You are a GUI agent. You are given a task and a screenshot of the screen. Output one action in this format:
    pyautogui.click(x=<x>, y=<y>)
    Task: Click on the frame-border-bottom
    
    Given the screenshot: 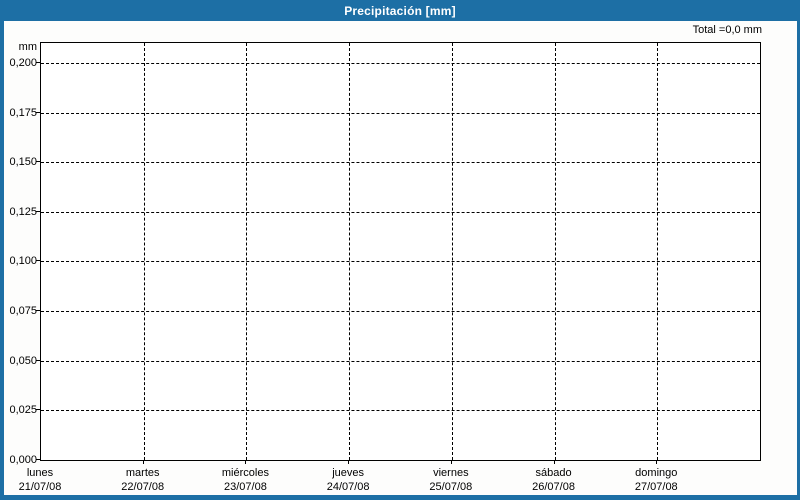 What is the action you would take?
    pyautogui.click(x=400, y=497)
    